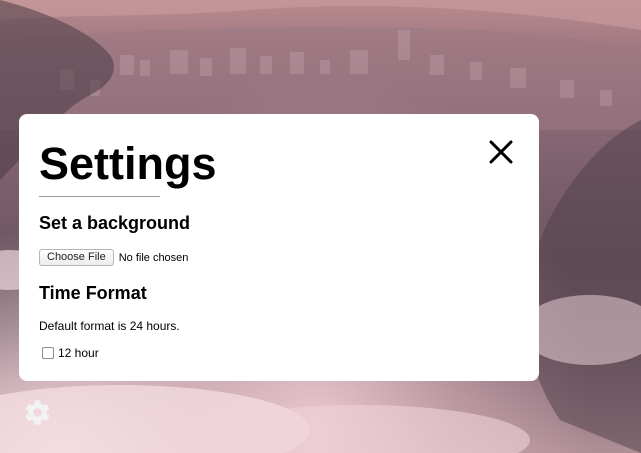 This screenshot has width=641, height=453. I want to click on time-format-heading: Time Format, so click(93, 293).